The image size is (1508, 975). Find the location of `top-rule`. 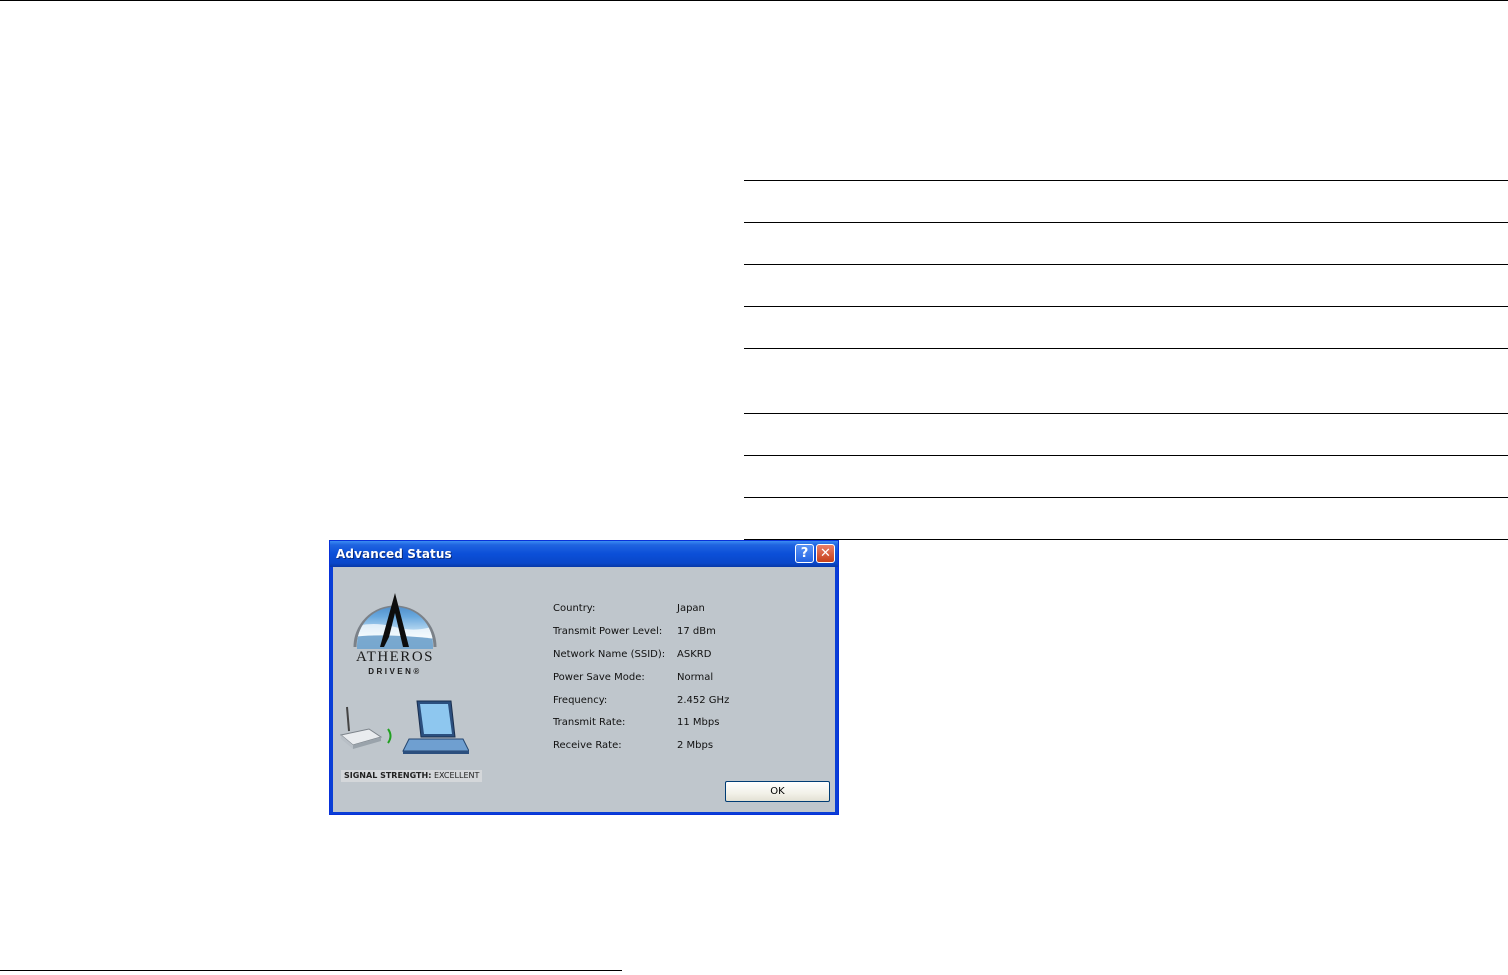

top-rule is located at coordinates (754, 0).